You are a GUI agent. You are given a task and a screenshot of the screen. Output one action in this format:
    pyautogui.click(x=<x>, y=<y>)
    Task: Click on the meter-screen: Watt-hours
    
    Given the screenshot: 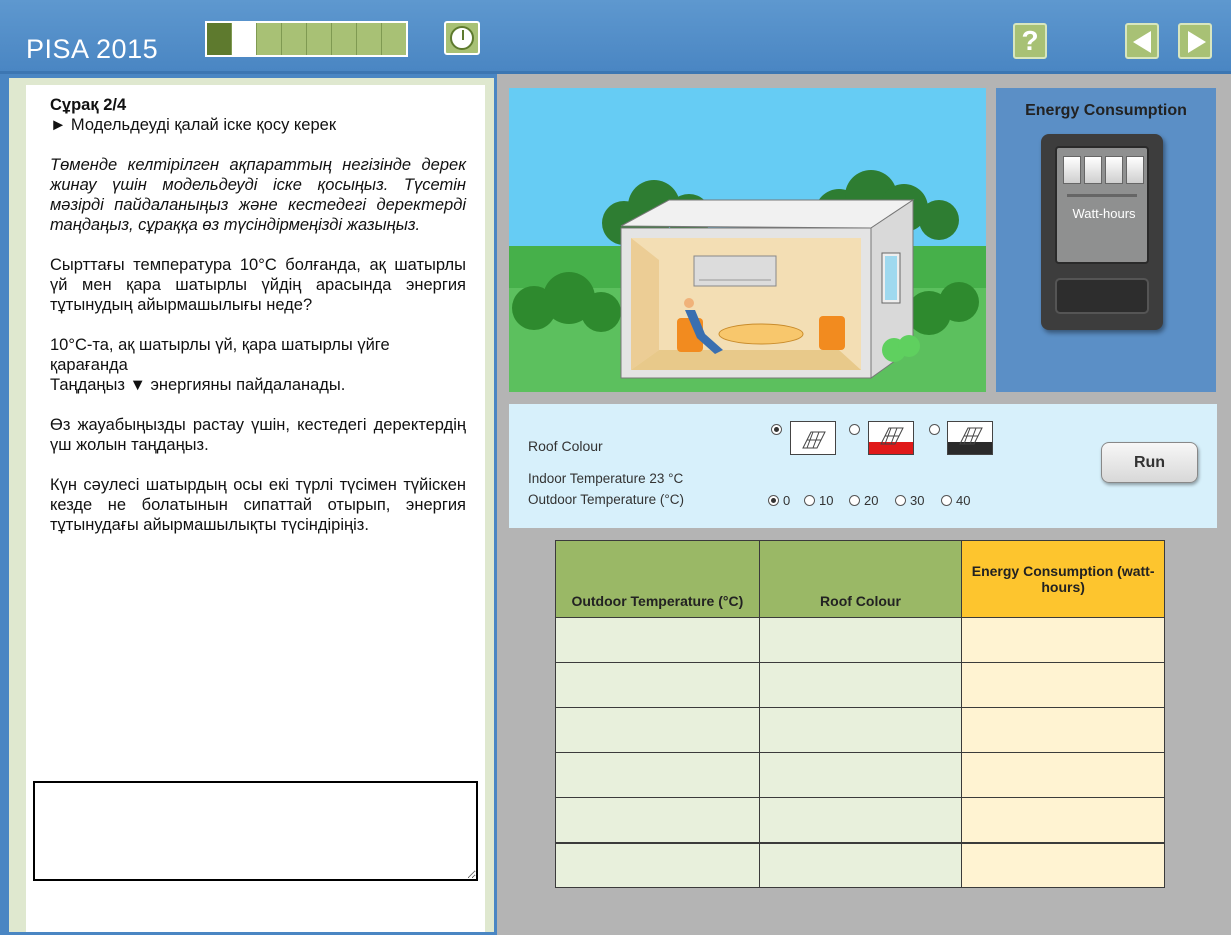 What is the action you would take?
    pyautogui.click(x=1102, y=205)
    